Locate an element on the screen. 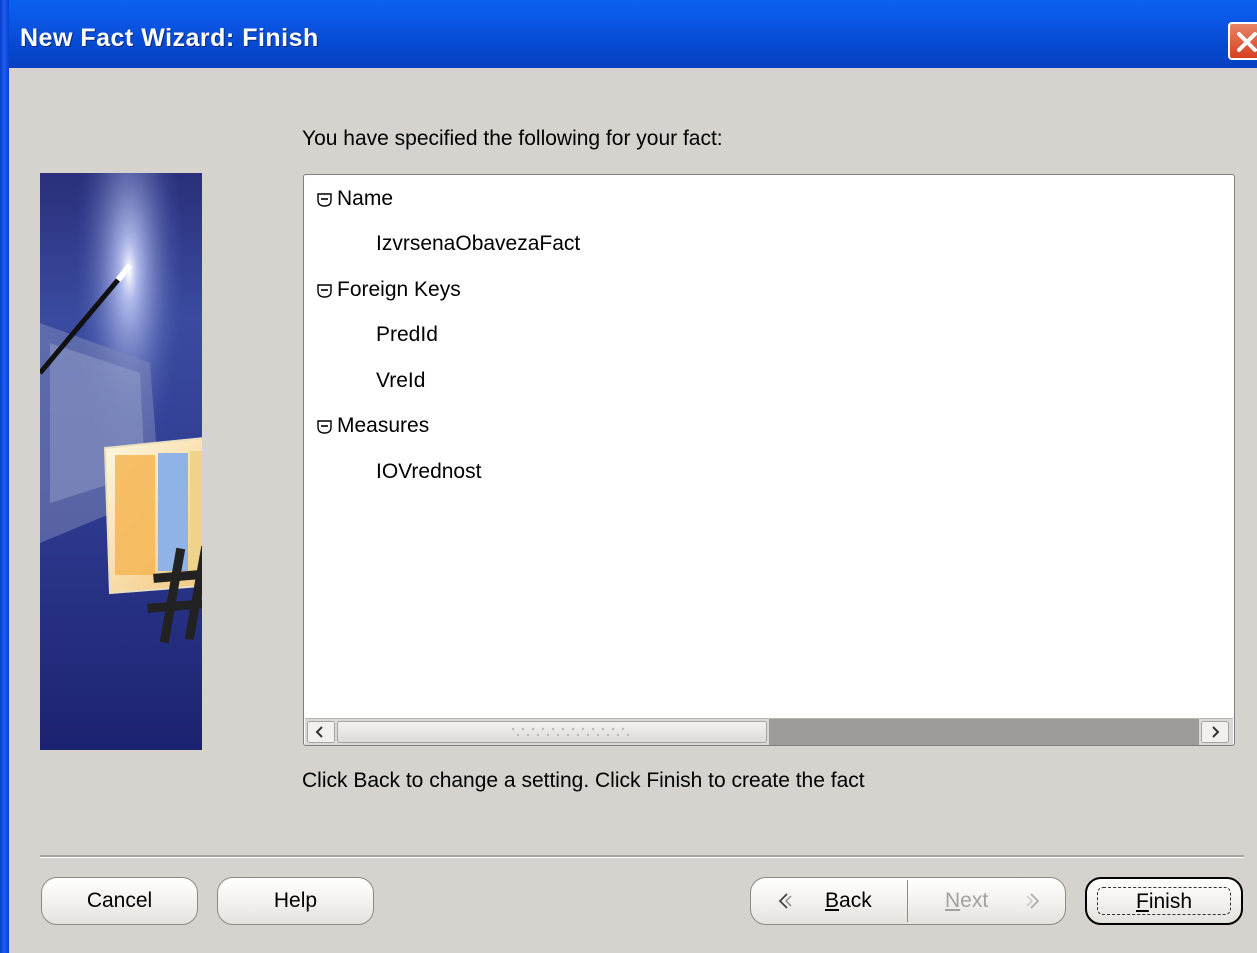 The image size is (1257, 953). tree-node-measures: Measures is located at coordinates (372, 426).